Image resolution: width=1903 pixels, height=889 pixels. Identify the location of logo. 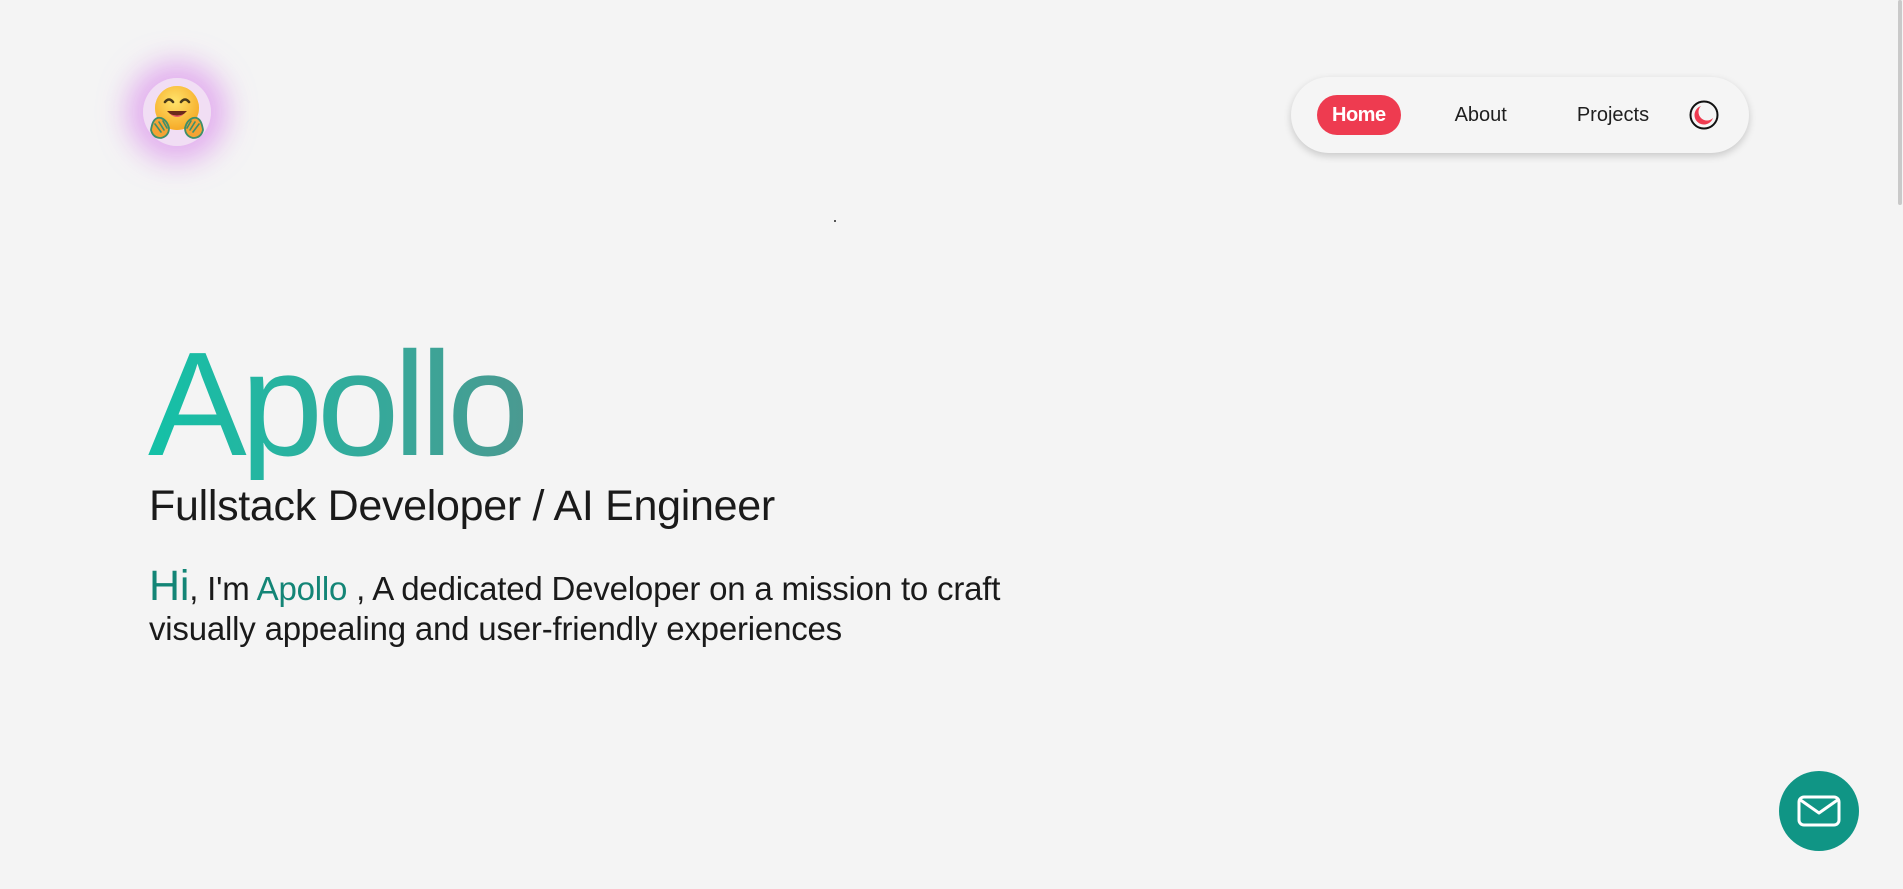
(177, 112).